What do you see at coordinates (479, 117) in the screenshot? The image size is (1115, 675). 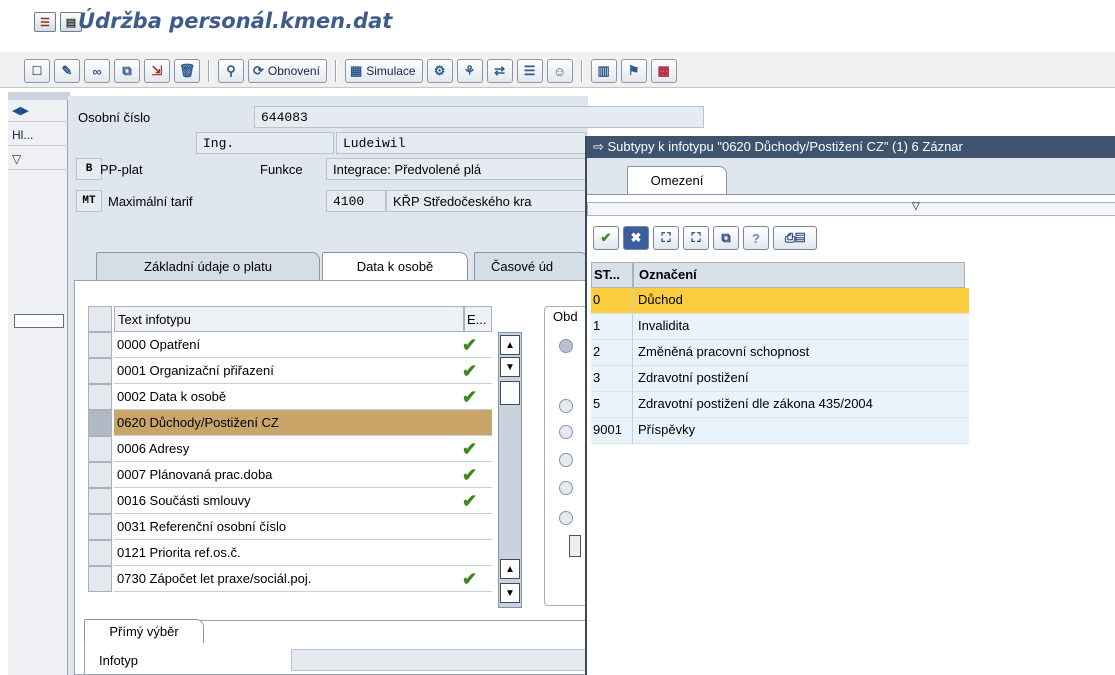 I see `osobni-cislo-field: 644083` at bounding box center [479, 117].